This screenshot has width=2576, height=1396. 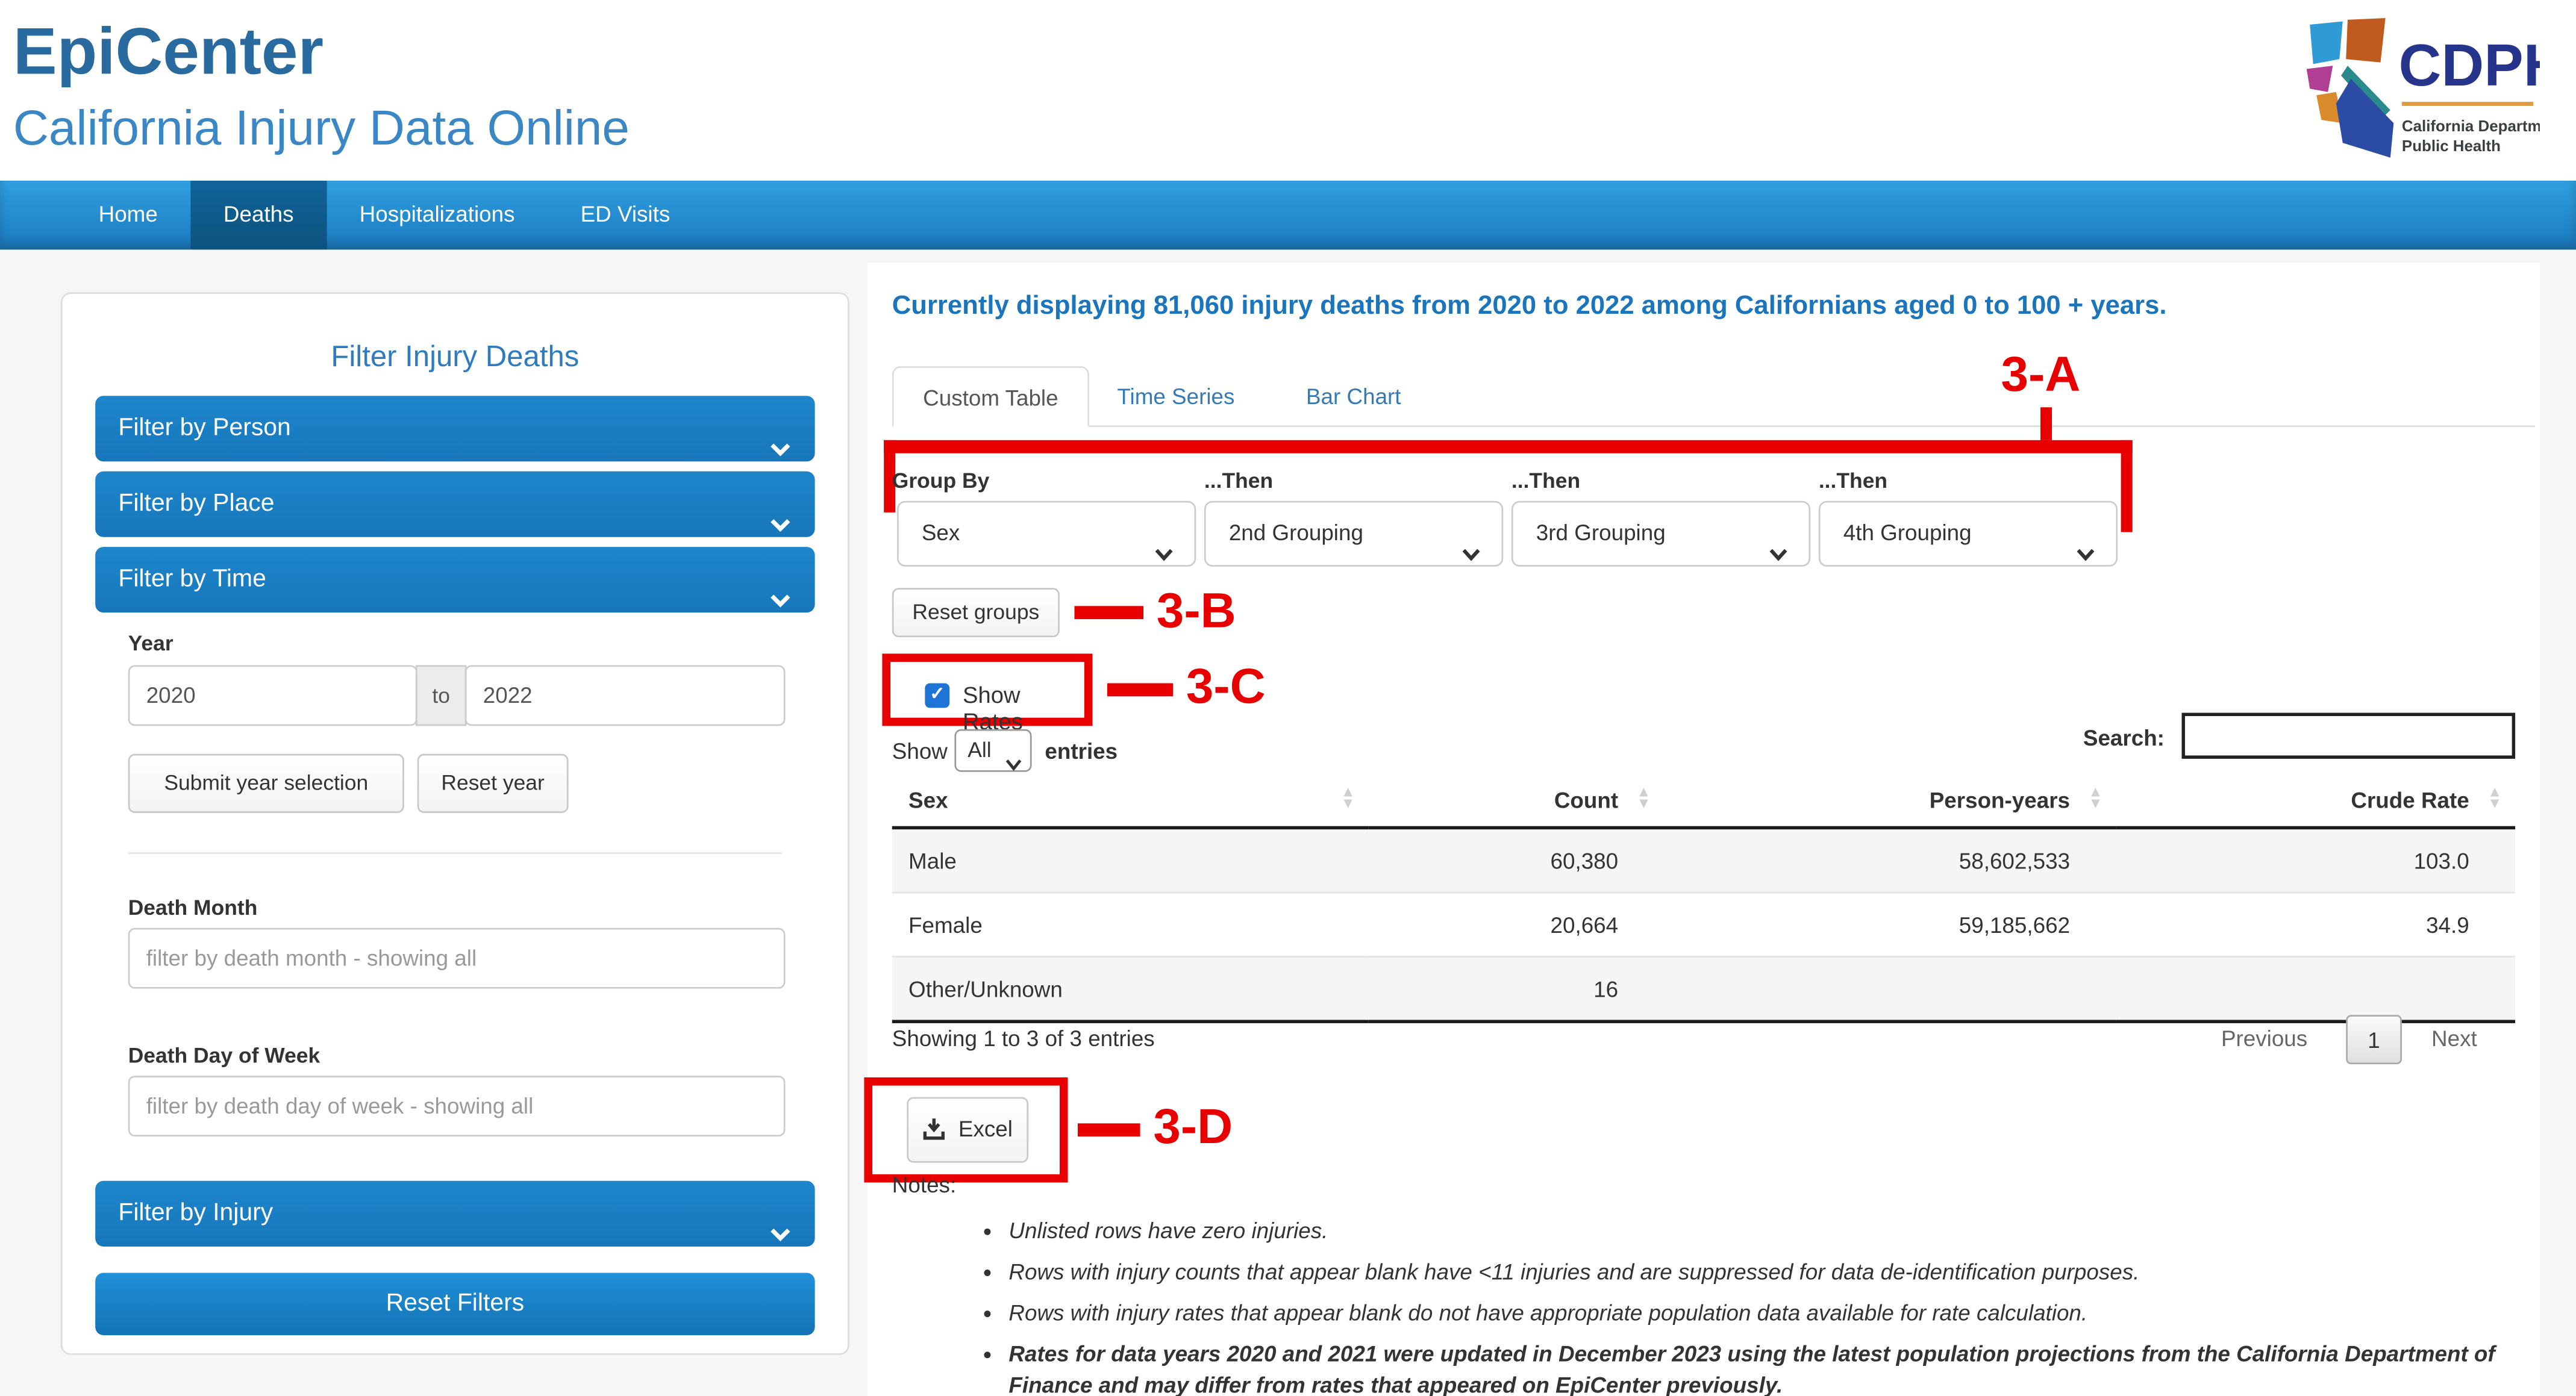 I want to click on cell-sex: Other/Unknown, so click(x=1131, y=989).